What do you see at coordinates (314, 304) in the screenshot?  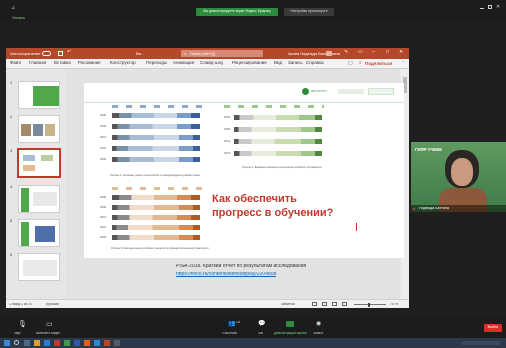 I see `normal-view-icon` at bounding box center [314, 304].